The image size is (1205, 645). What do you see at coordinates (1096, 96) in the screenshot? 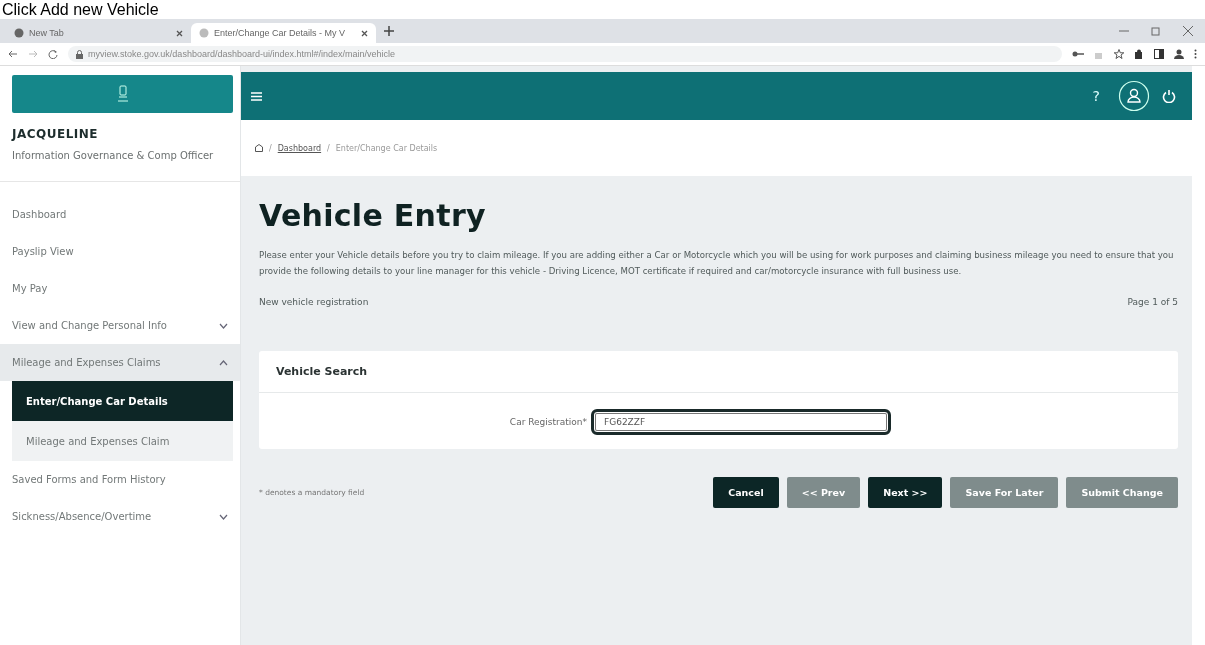
I see `help-button: ?` at bounding box center [1096, 96].